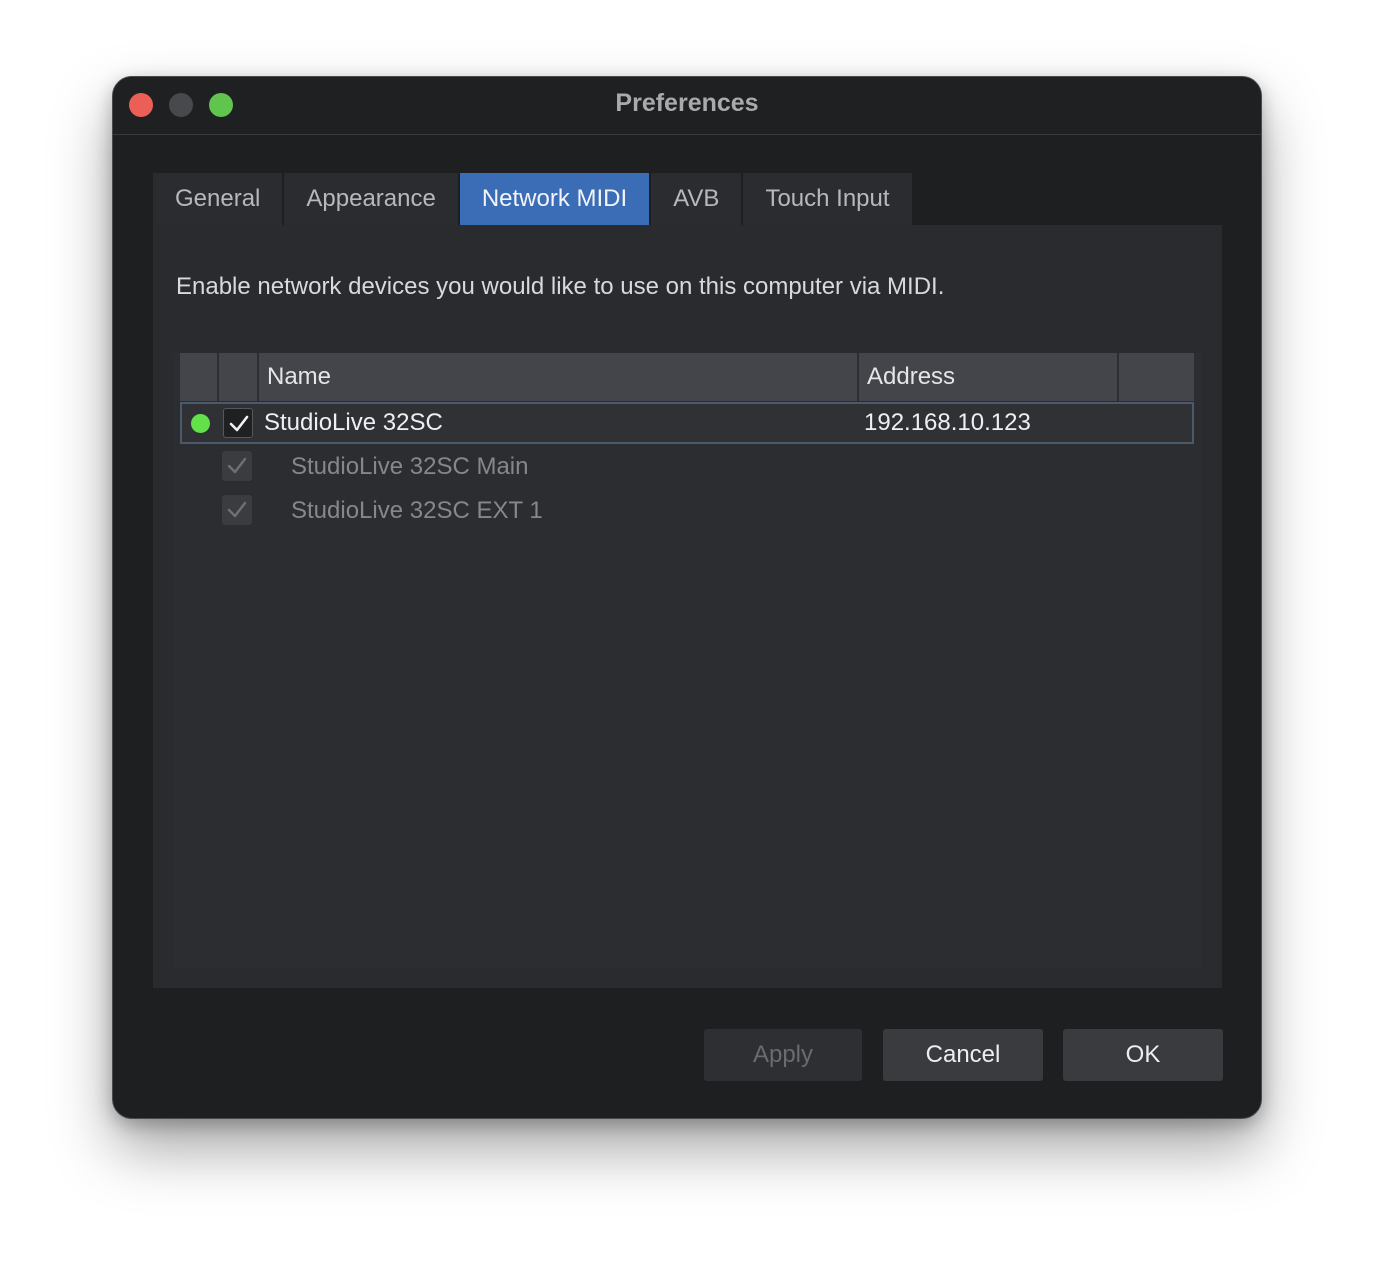 The height and width of the screenshot is (1268, 1374). I want to click on tab-general: General, so click(218, 199).